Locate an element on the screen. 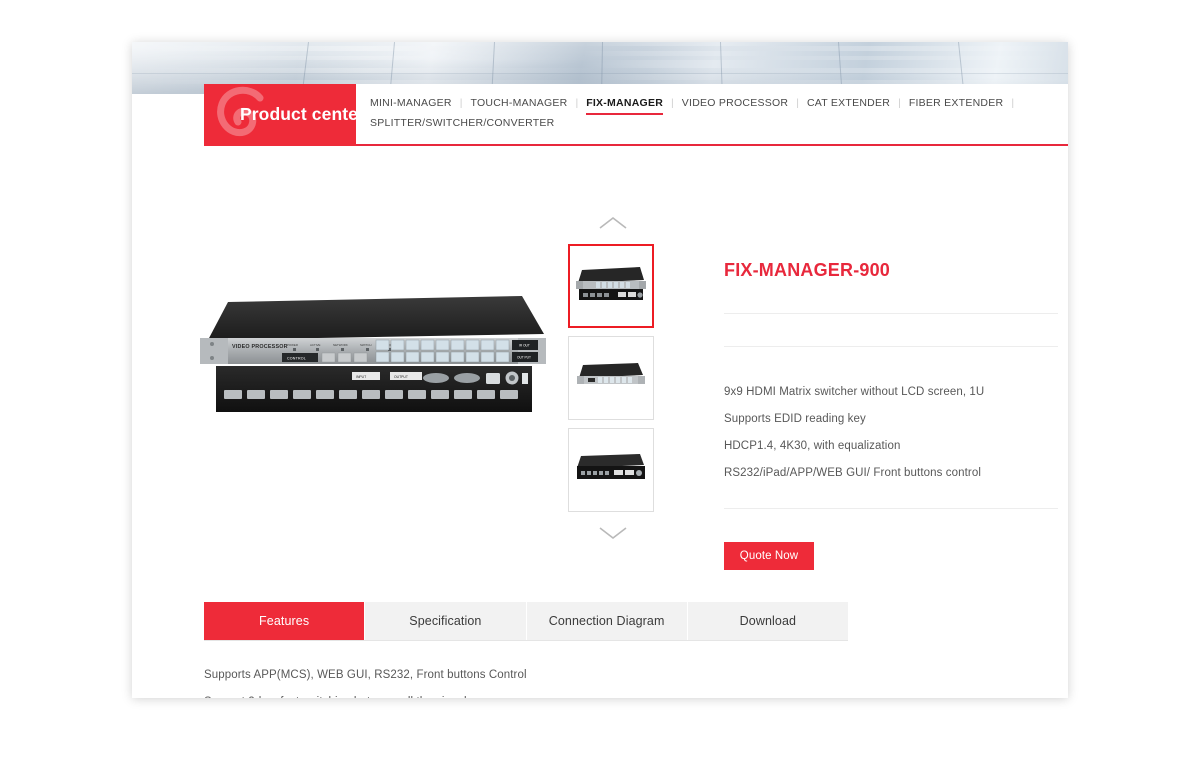  nav-item-mini-manager: MINI-MANAGER is located at coordinates (411, 104).